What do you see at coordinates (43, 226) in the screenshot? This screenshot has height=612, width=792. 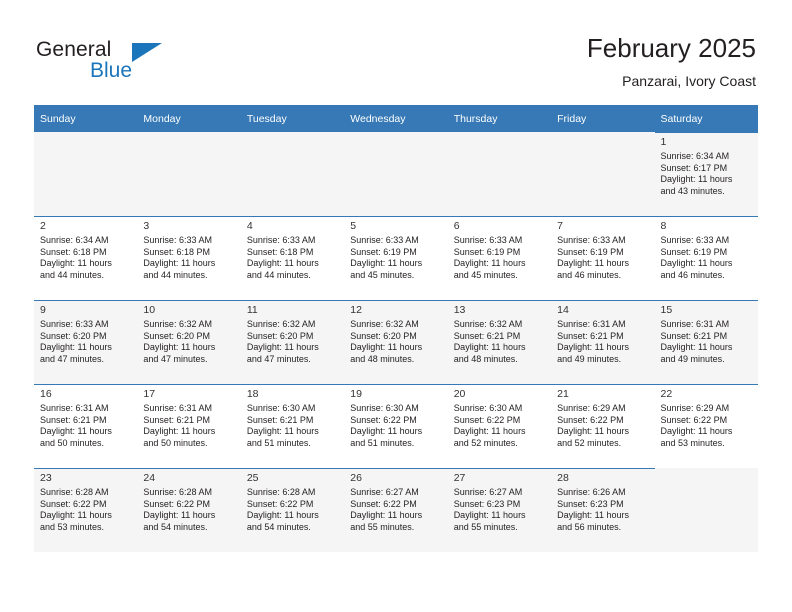 I see `day-number: 2` at bounding box center [43, 226].